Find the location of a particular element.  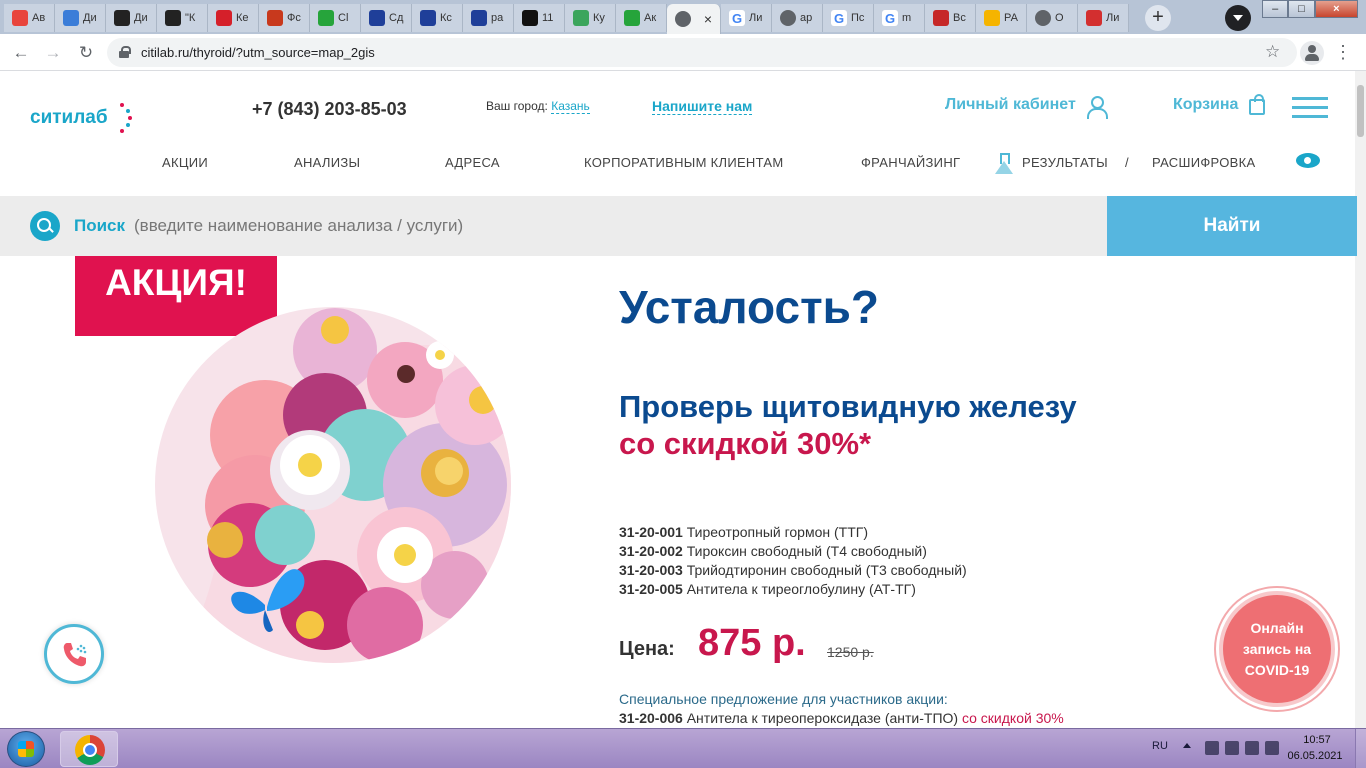

price-old: 1250 р. is located at coordinates (850, 652).